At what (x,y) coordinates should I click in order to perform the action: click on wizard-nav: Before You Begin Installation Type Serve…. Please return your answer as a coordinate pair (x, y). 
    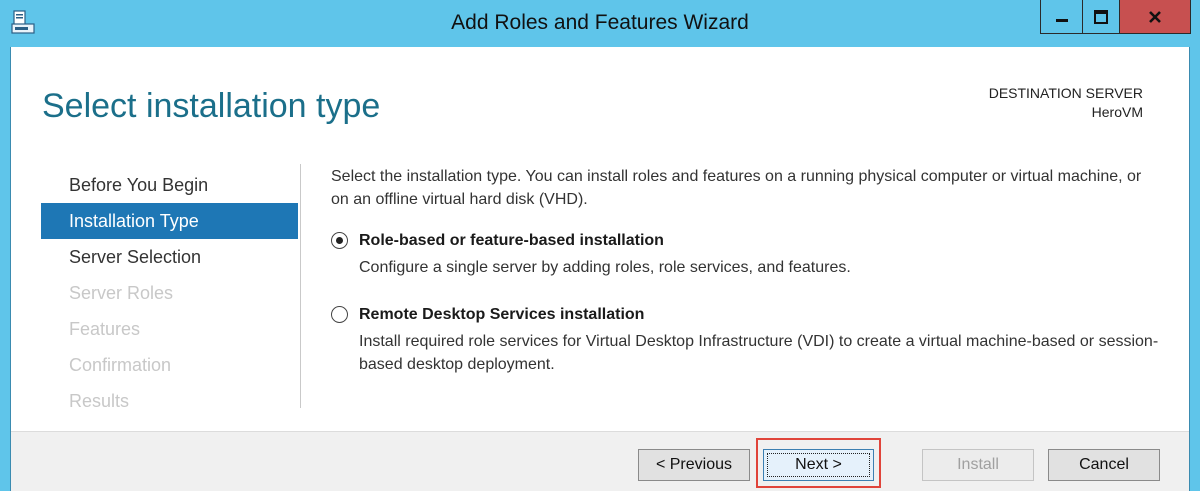
    Looking at the image, I should click on (169, 293).